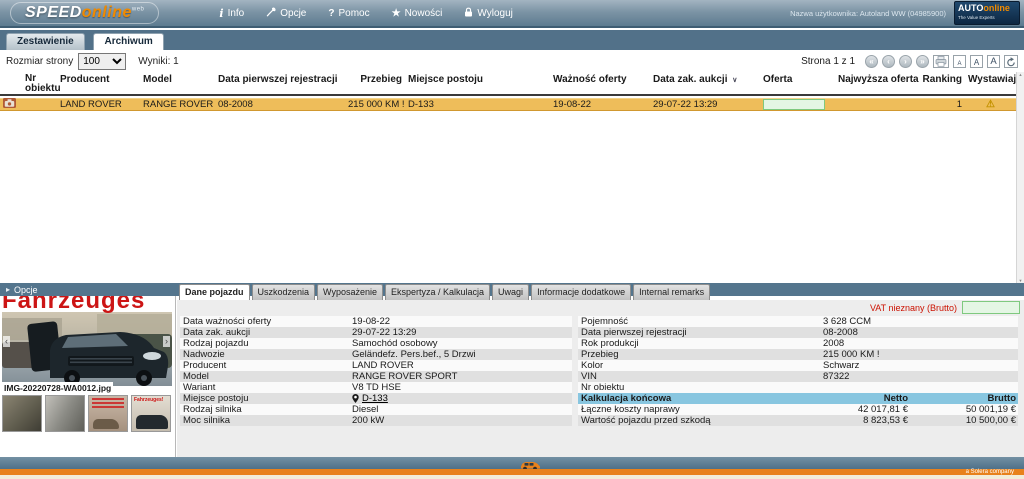 The height and width of the screenshot is (479, 1024). I want to click on column-data-pierwszej-rejestracji: Data pierwszej rejestracji, so click(280, 83).